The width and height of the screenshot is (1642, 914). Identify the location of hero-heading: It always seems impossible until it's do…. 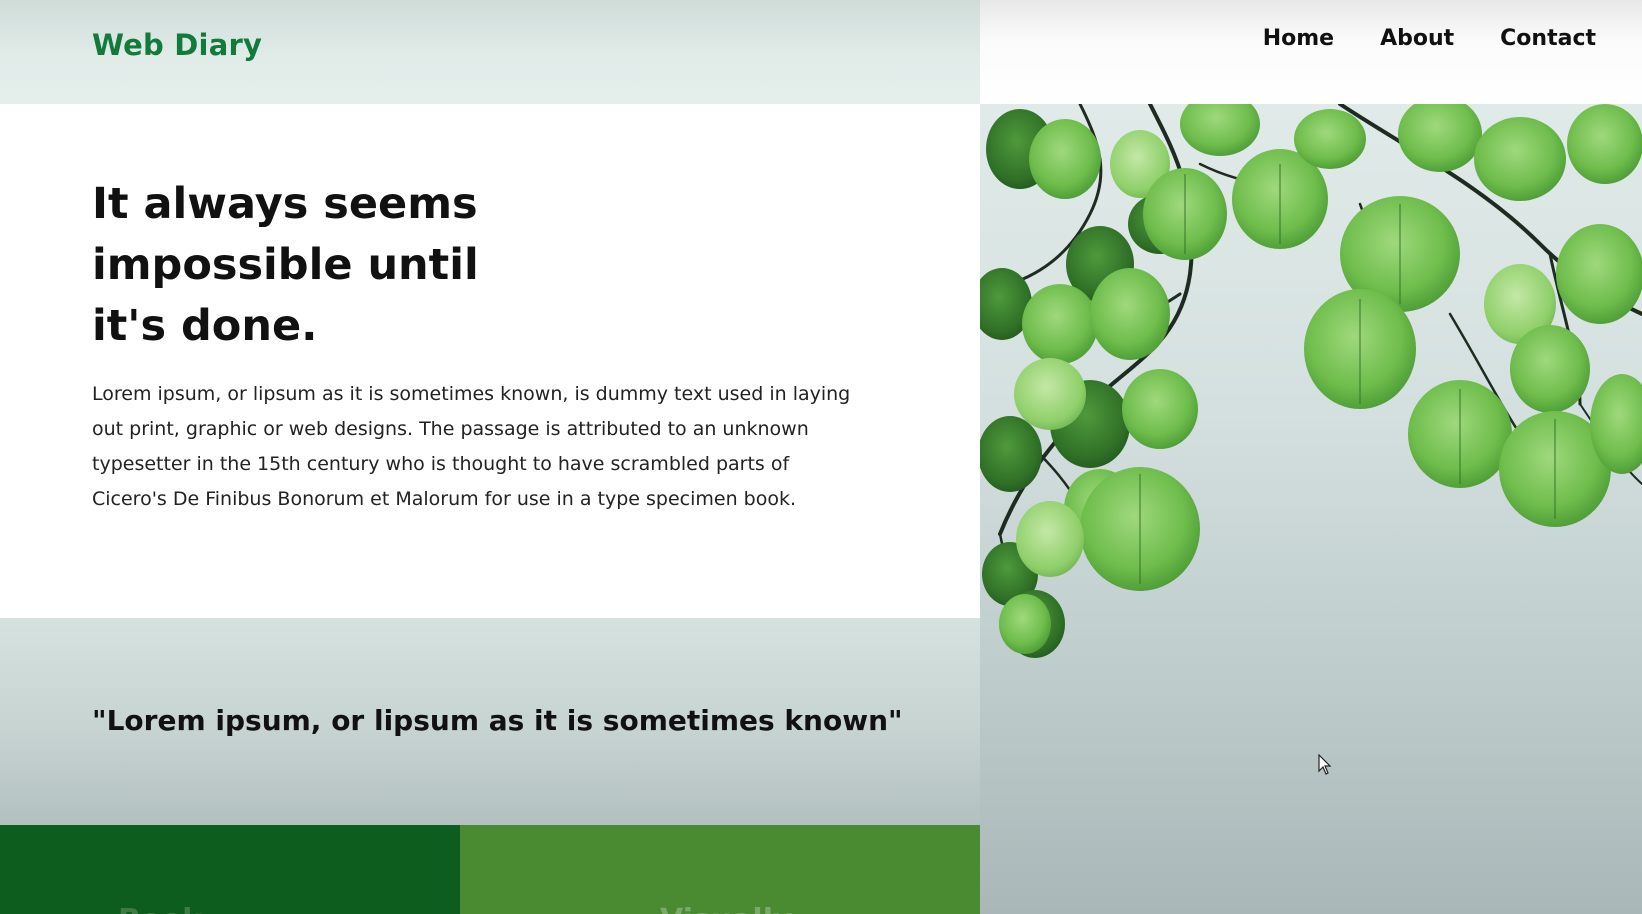
(352, 265).